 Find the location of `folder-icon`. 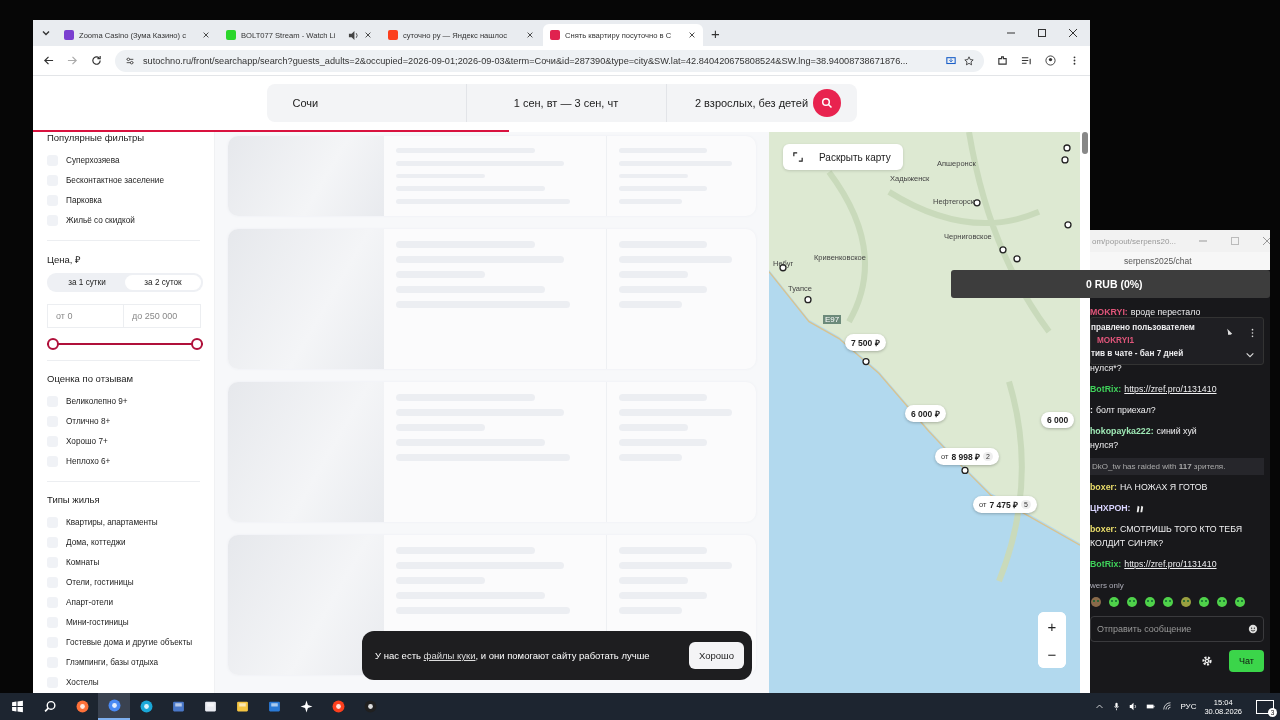

folder-icon is located at coordinates (242, 706).